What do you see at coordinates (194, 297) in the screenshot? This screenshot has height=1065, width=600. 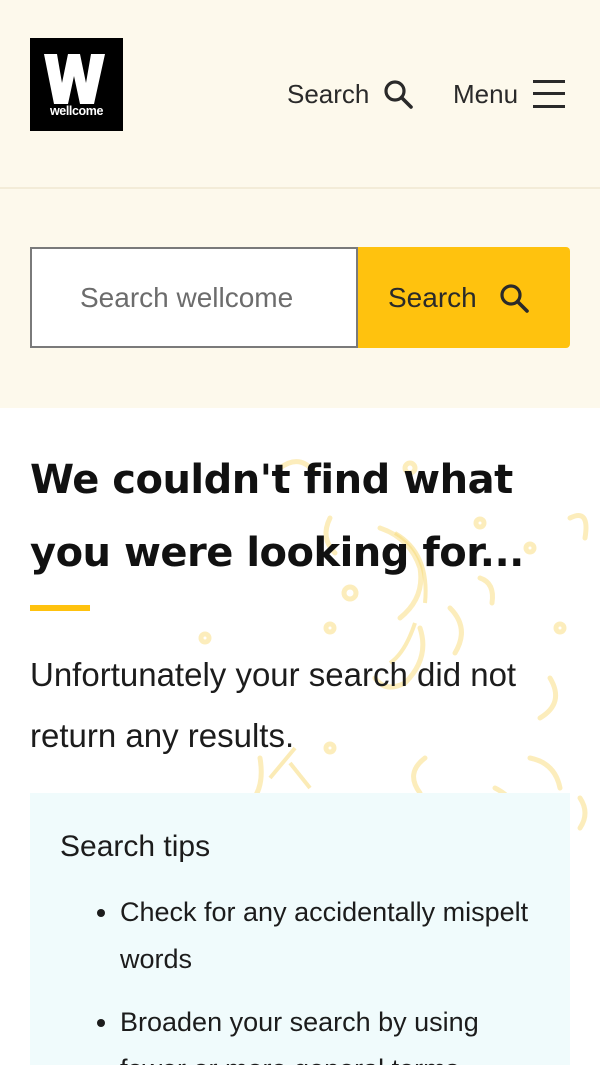 I see `search-input` at bounding box center [194, 297].